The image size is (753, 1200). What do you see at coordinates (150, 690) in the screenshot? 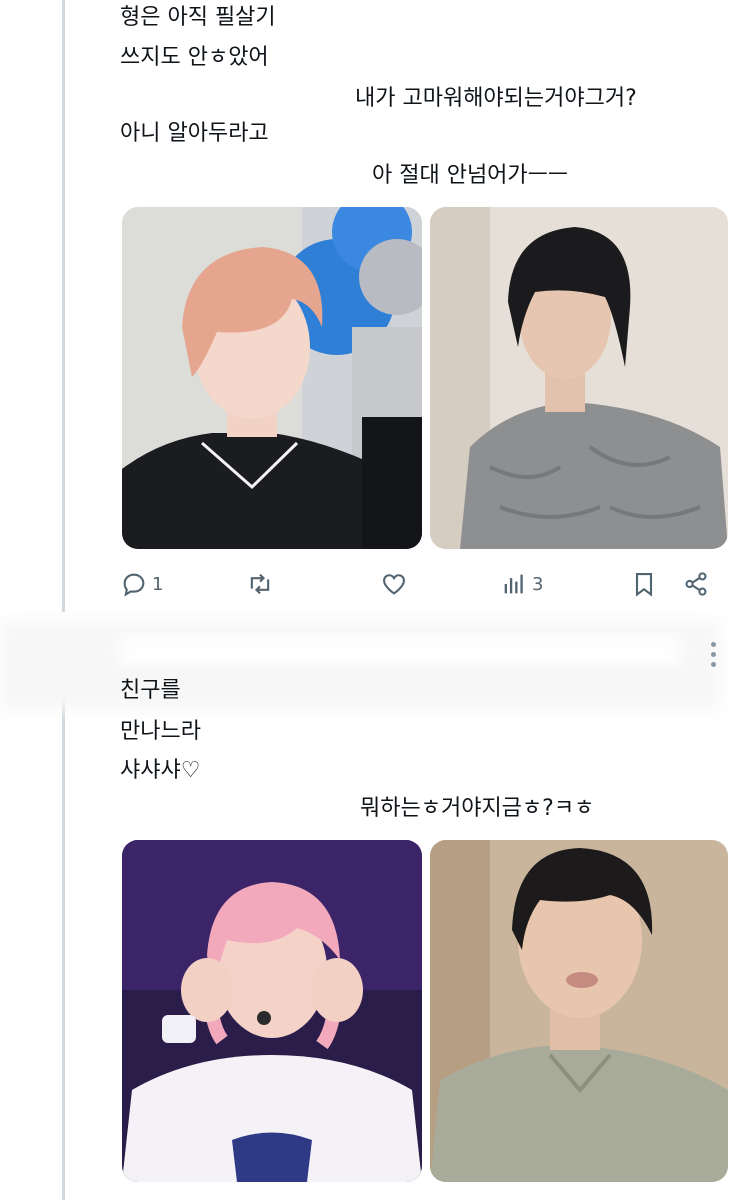
I see `tweet2-line-1: 친구를` at bounding box center [150, 690].